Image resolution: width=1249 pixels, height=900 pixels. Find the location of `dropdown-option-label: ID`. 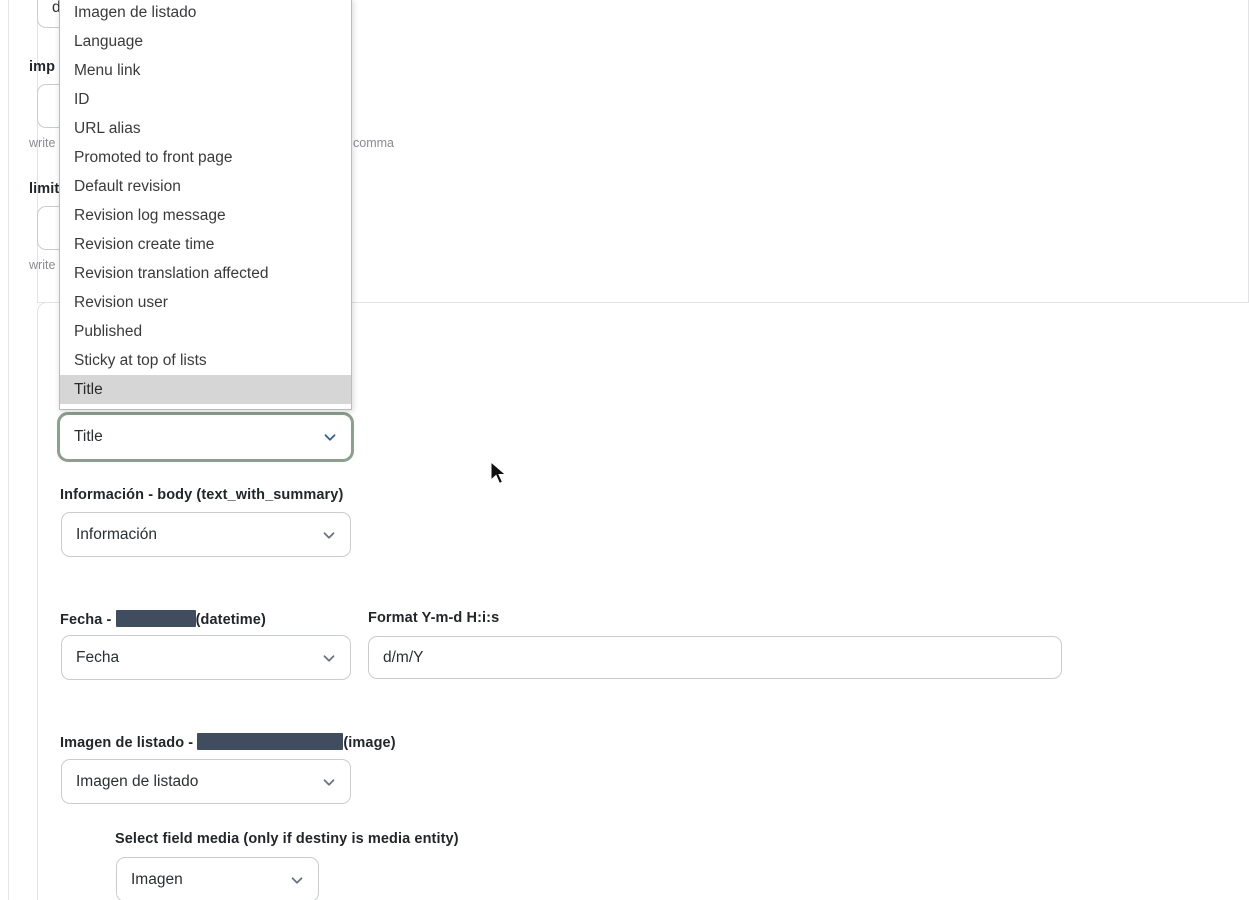

dropdown-option-label: ID is located at coordinates (82, 99).